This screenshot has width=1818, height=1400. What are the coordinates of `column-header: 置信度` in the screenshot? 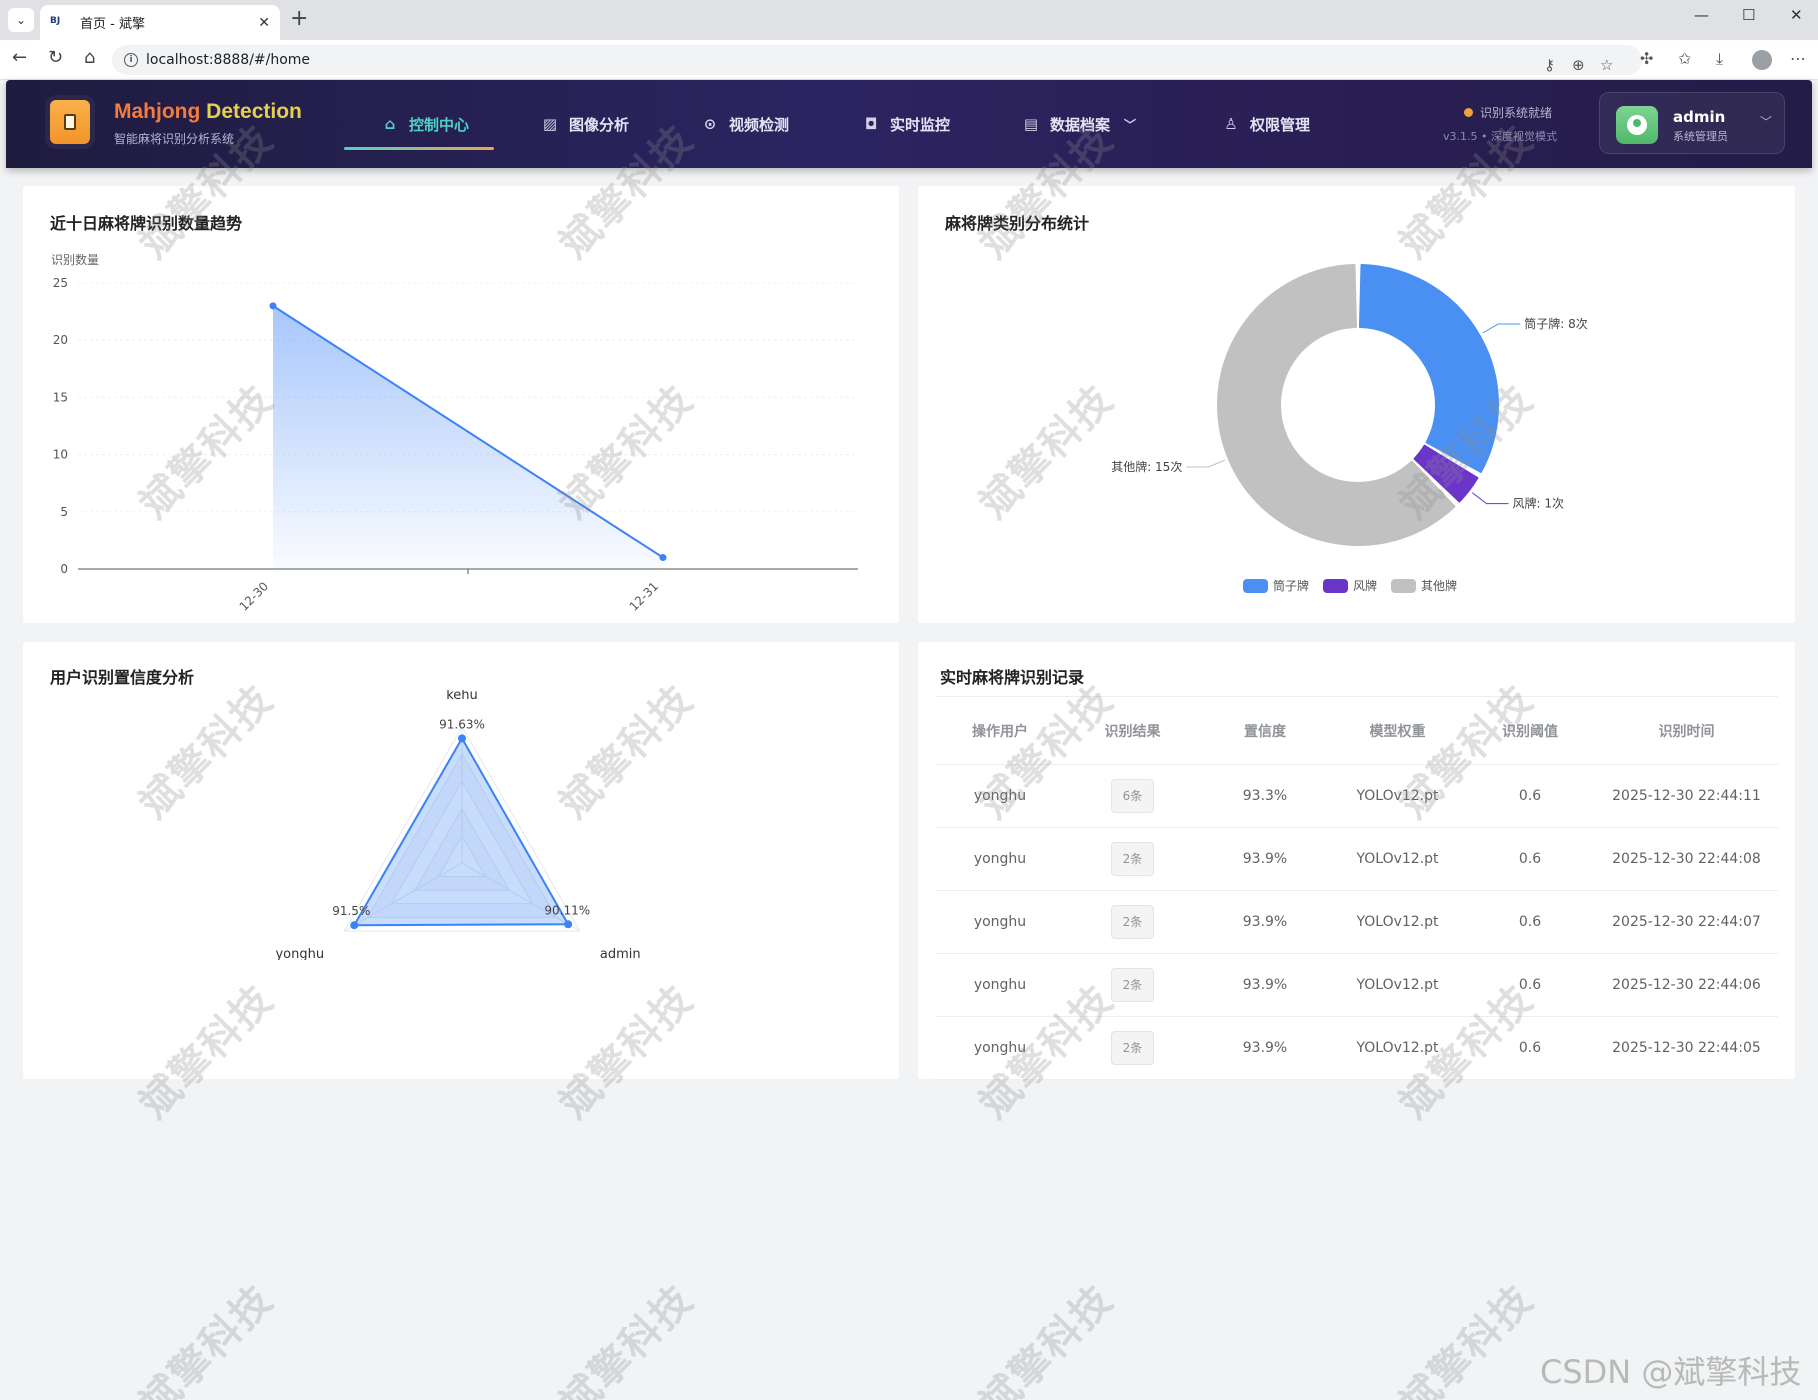 It's located at (1265, 731).